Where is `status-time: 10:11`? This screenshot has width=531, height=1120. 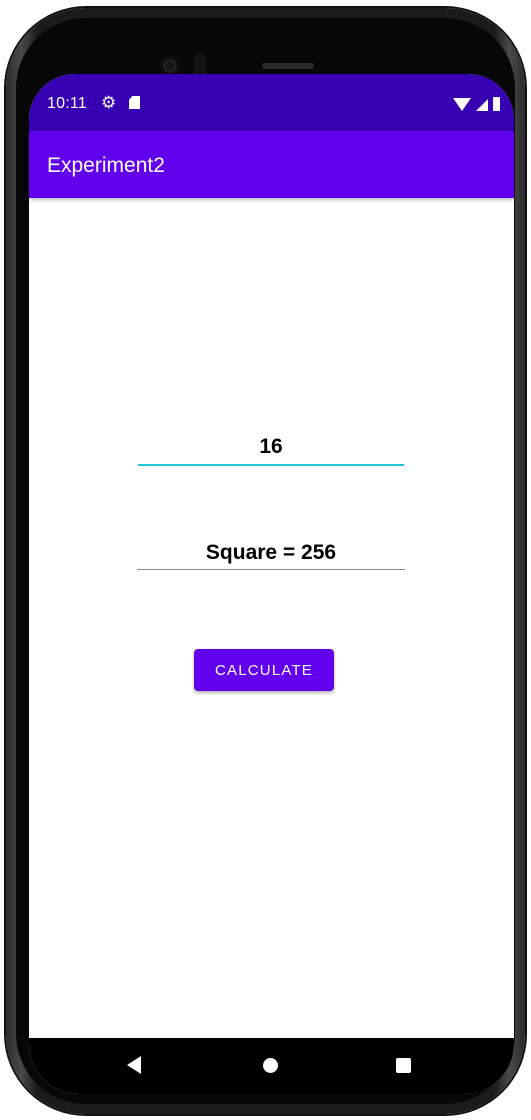
status-time: 10:11 is located at coordinates (67, 103).